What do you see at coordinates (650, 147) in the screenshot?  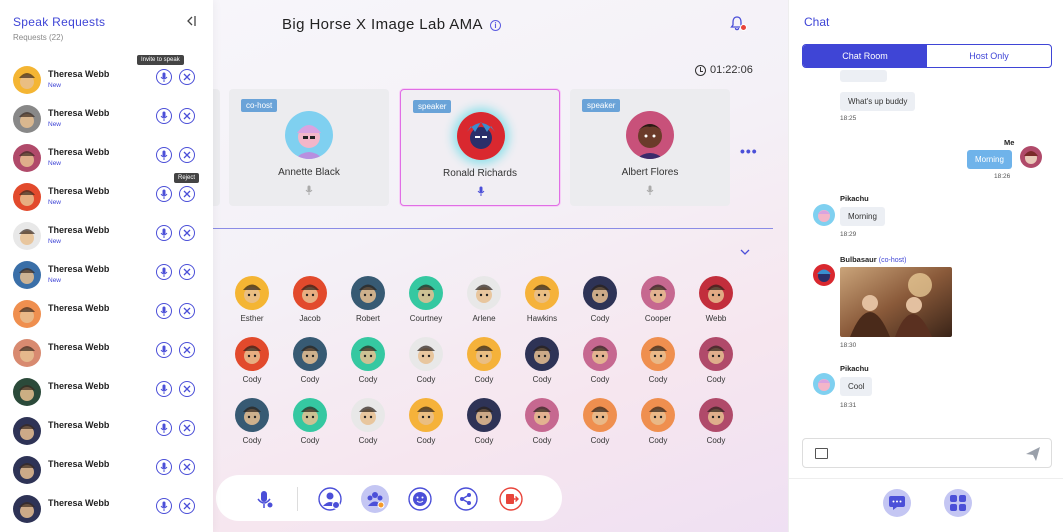 I see `speaker-card: speaker Albert Flores` at bounding box center [650, 147].